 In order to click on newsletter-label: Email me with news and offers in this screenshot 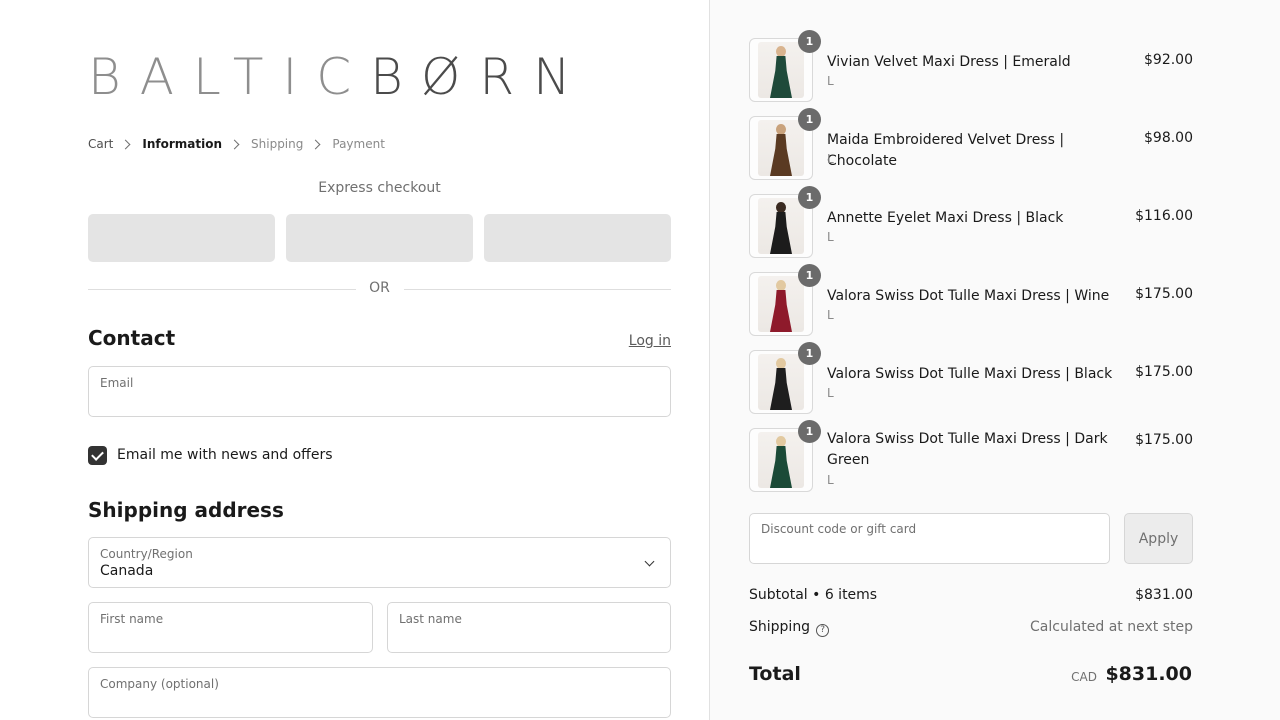, I will do `click(225, 455)`.